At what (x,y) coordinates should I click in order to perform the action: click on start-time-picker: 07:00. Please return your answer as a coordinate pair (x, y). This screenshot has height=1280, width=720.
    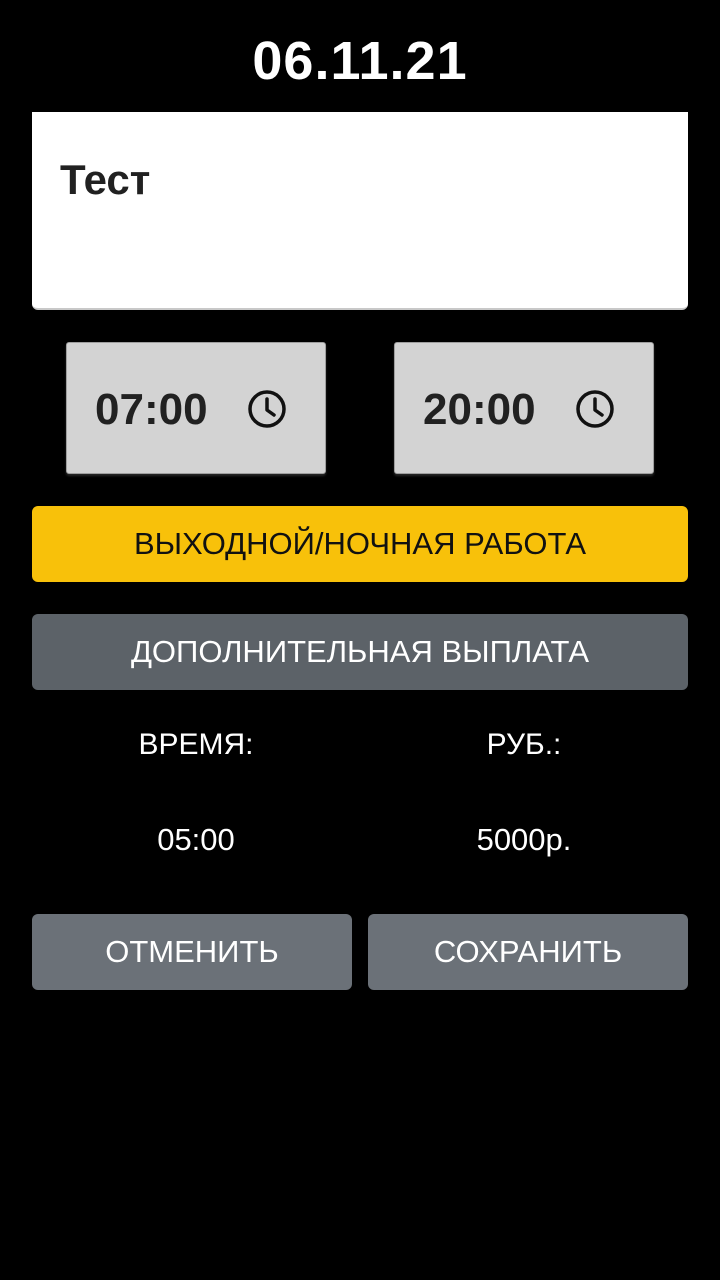
    Looking at the image, I should click on (196, 408).